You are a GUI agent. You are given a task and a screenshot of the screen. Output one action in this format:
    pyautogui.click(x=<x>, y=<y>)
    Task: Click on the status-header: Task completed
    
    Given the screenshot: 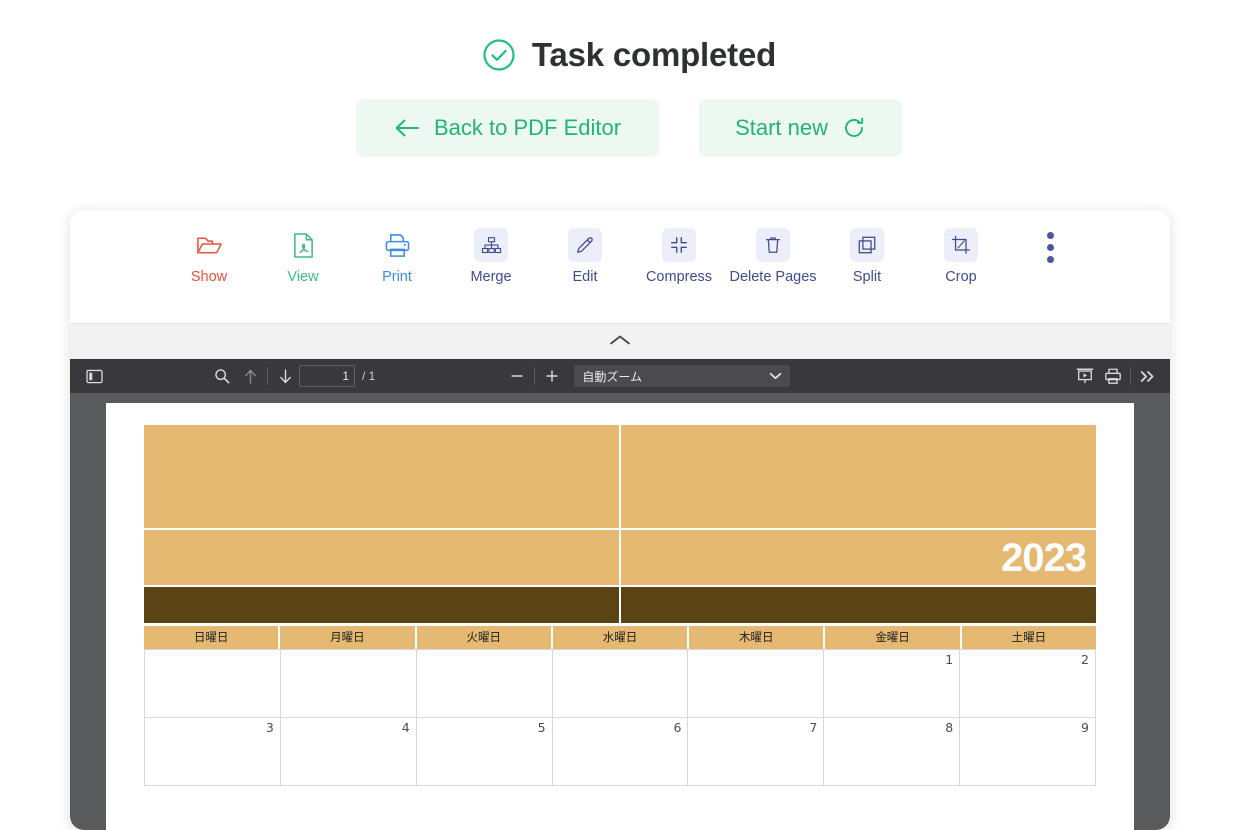 What is the action you would take?
    pyautogui.click(x=629, y=37)
    